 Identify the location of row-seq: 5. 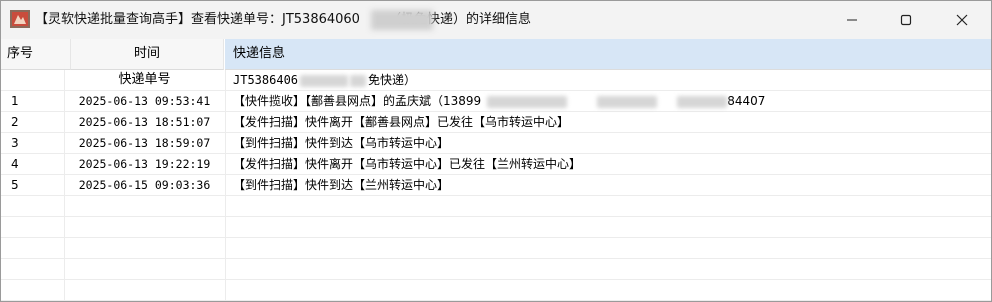
(33, 185).